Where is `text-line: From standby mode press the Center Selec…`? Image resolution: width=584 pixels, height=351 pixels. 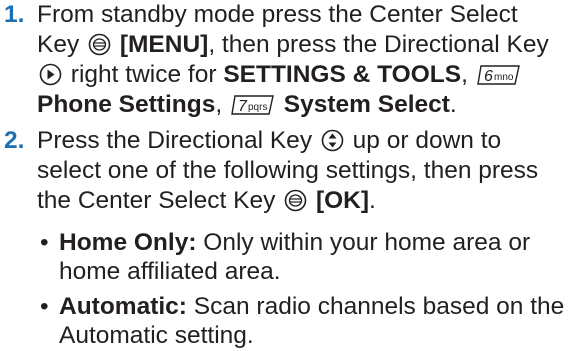
text-line: From standby mode press the Center Selec… is located at coordinates (277, 14).